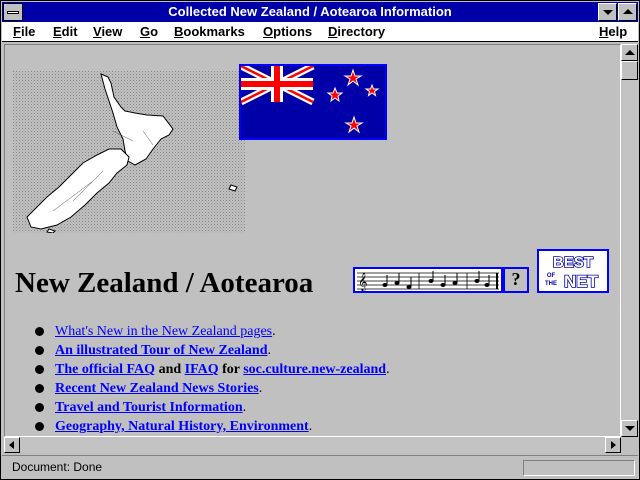 The width and height of the screenshot is (640, 480). I want to click on menu-bookmarks: Bookmarks, so click(209, 32).